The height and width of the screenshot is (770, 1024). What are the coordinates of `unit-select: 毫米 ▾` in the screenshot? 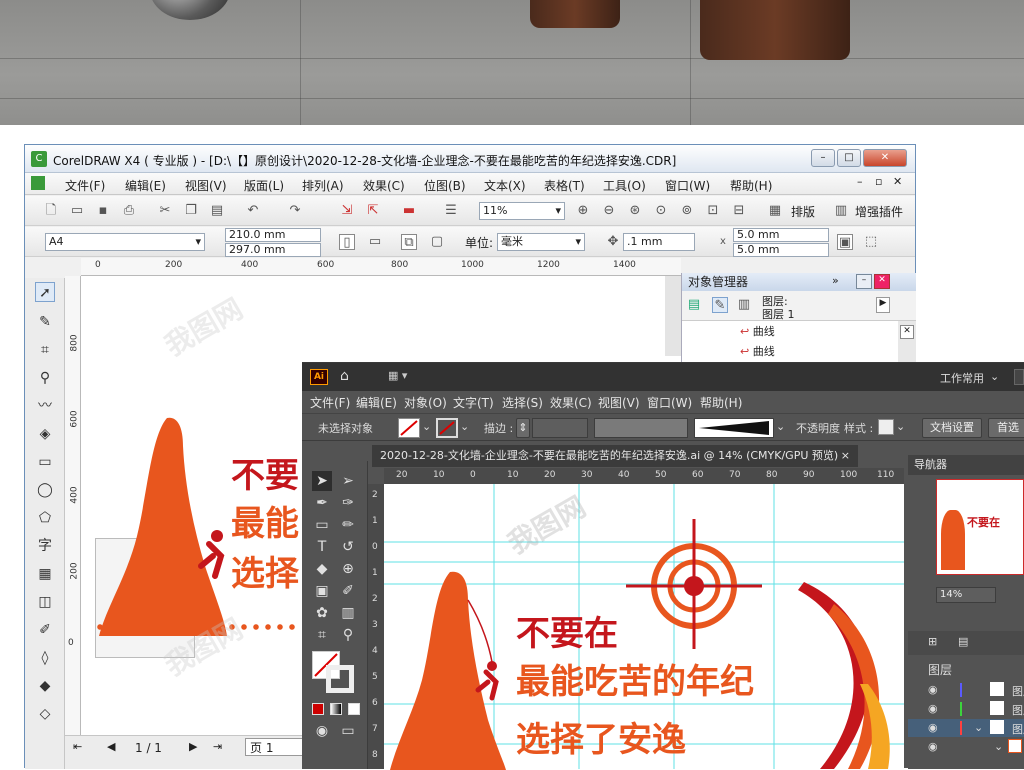 It's located at (541, 242).